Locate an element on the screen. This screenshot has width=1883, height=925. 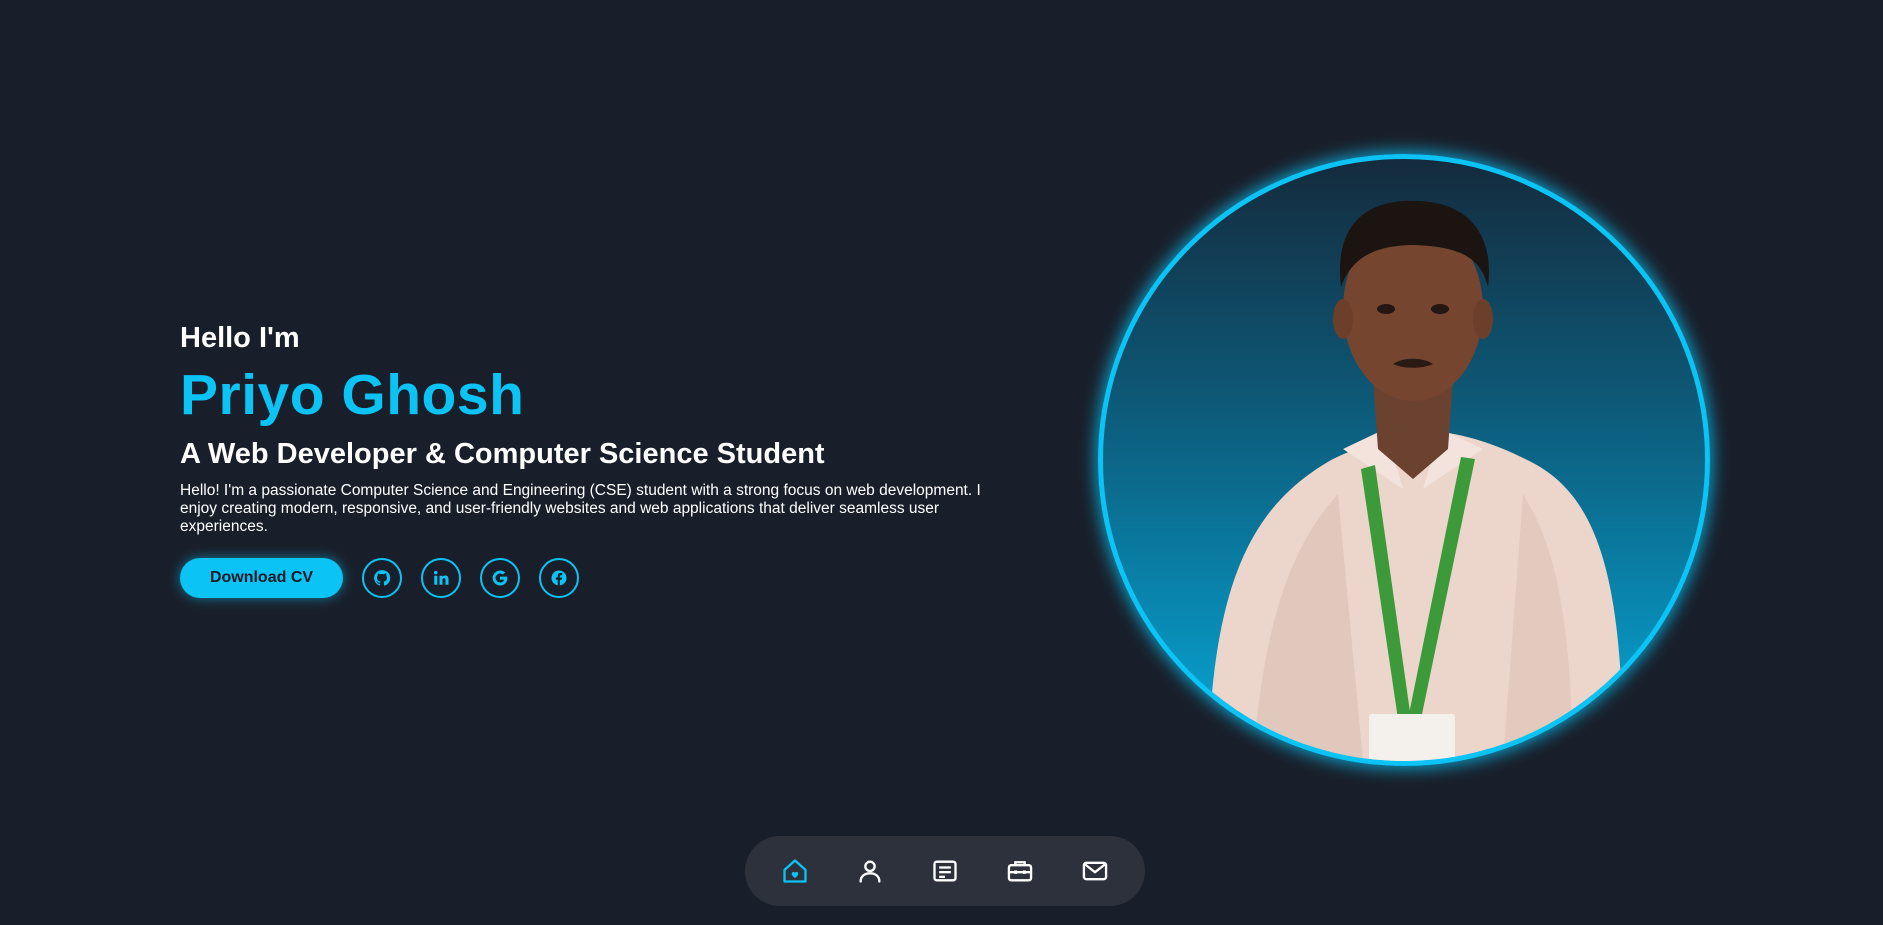
facebook-icon is located at coordinates (559, 578).